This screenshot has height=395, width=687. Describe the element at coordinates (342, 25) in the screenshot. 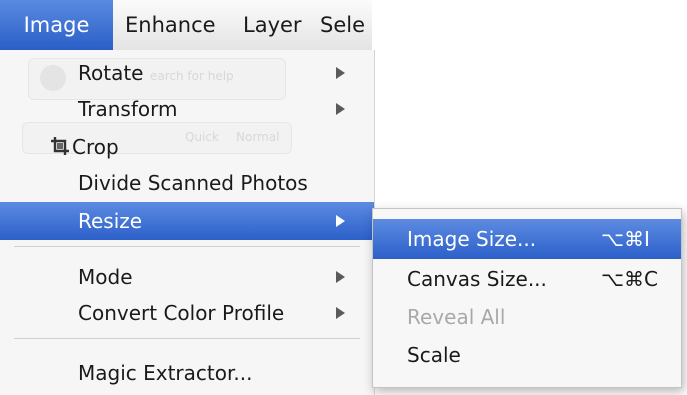

I see `menu-select: Sele` at that location.